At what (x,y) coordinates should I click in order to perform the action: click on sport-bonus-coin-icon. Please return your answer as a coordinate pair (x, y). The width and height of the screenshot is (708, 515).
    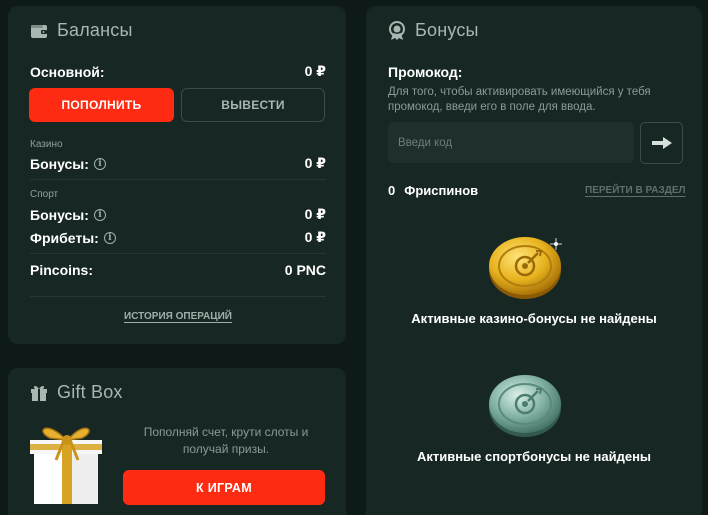
    Looking at the image, I should click on (527, 406).